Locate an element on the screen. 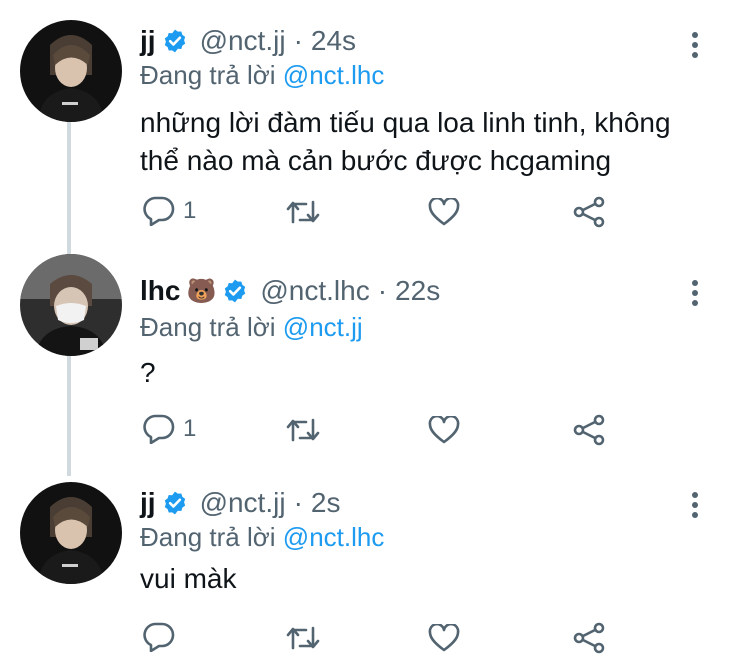 This screenshot has width=750, height=672. handle: @nct.lhc is located at coordinates (314, 291).